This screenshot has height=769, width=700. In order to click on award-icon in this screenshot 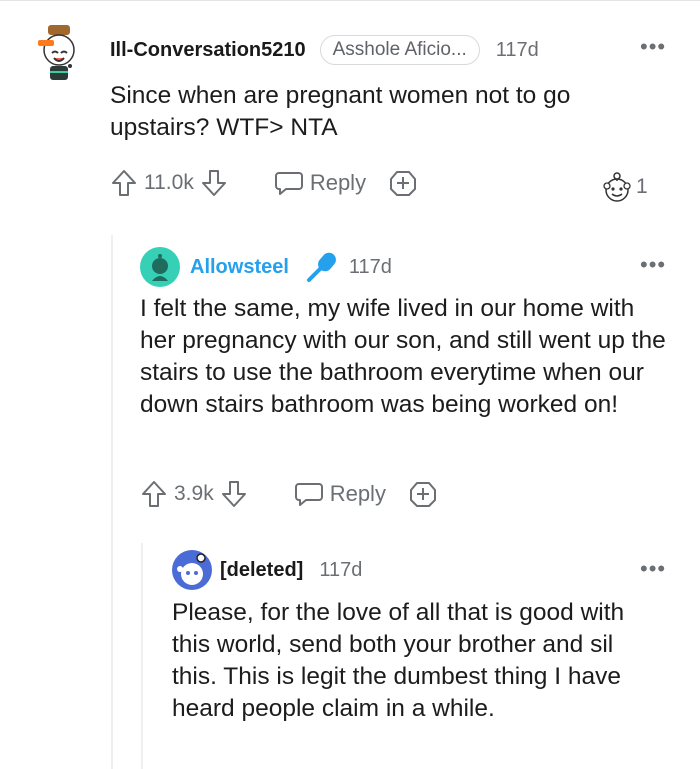, I will do `click(617, 187)`.